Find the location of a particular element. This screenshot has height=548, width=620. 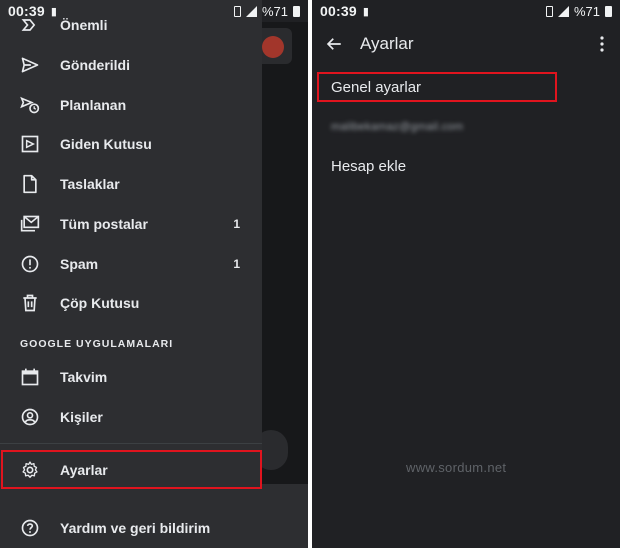

drawer-item-label: Tüm postalar is located at coordinates (104, 224).